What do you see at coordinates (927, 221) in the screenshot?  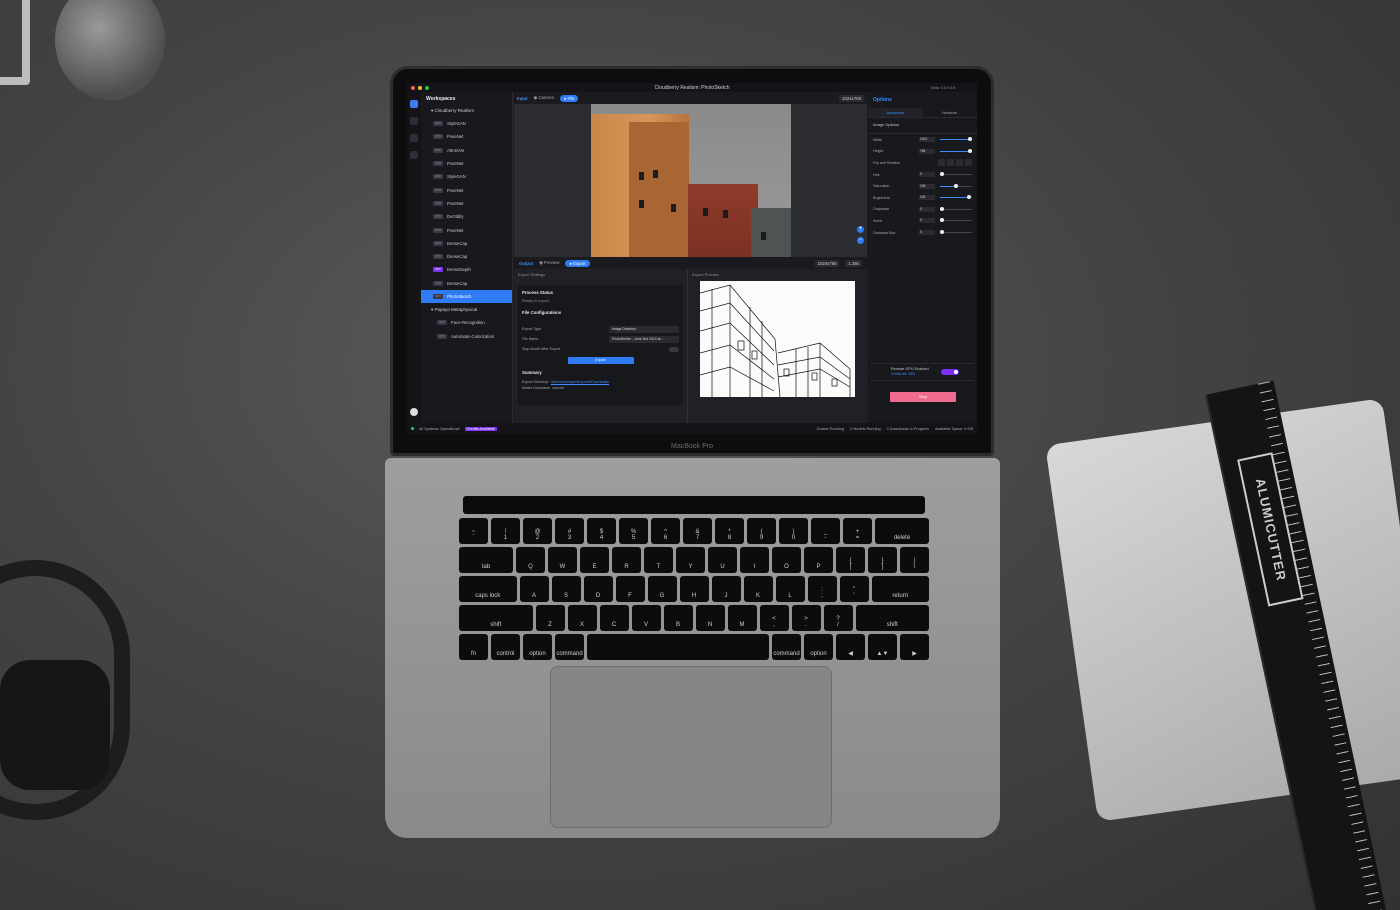 I see `invert-value-input: 0` at bounding box center [927, 221].